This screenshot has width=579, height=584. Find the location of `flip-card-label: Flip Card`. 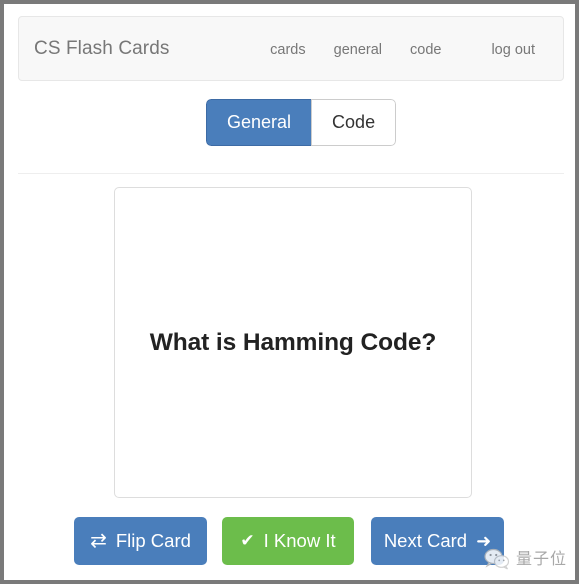

flip-card-label: Flip Card is located at coordinates (153, 540).